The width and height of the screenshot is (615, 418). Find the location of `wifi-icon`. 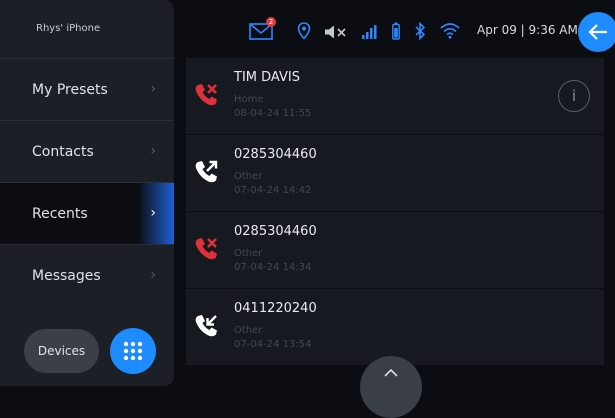

wifi-icon is located at coordinates (450, 31).